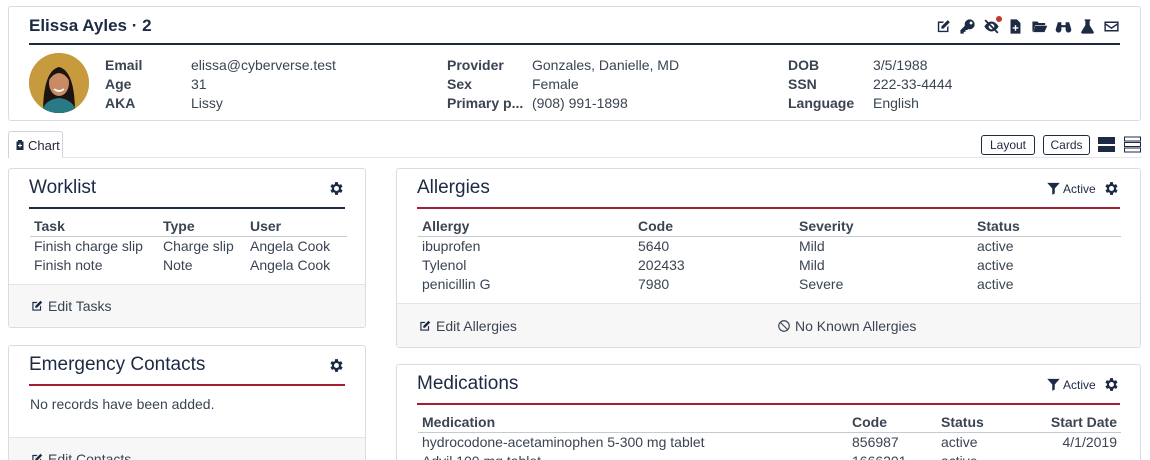 The image size is (1150, 460). Describe the element at coordinates (875, 441) in the screenshot. I see `code-cell: 856987` at that location.